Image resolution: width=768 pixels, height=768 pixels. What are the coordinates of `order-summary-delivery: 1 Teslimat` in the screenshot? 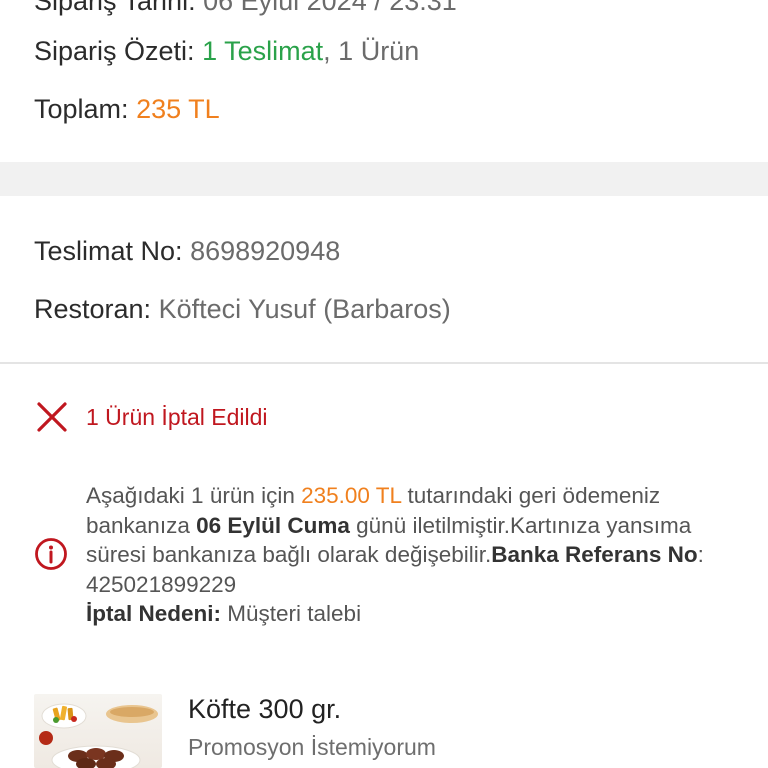 It's located at (262, 51).